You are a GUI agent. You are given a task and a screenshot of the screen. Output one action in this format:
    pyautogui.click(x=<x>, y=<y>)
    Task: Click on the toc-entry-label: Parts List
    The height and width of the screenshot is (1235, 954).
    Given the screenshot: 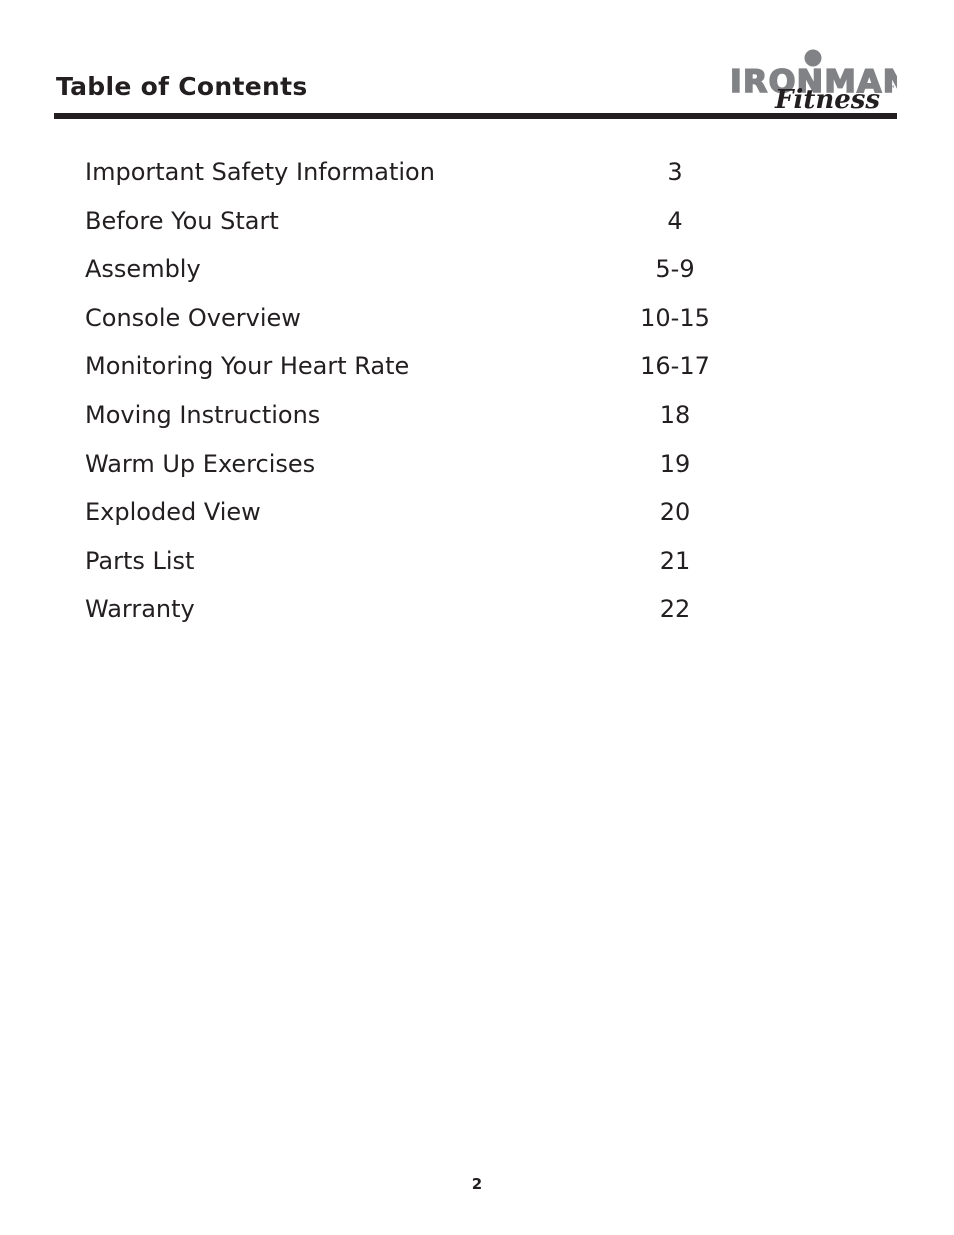 What is the action you would take?
    pyautogui.click(x=140, y=560)
    